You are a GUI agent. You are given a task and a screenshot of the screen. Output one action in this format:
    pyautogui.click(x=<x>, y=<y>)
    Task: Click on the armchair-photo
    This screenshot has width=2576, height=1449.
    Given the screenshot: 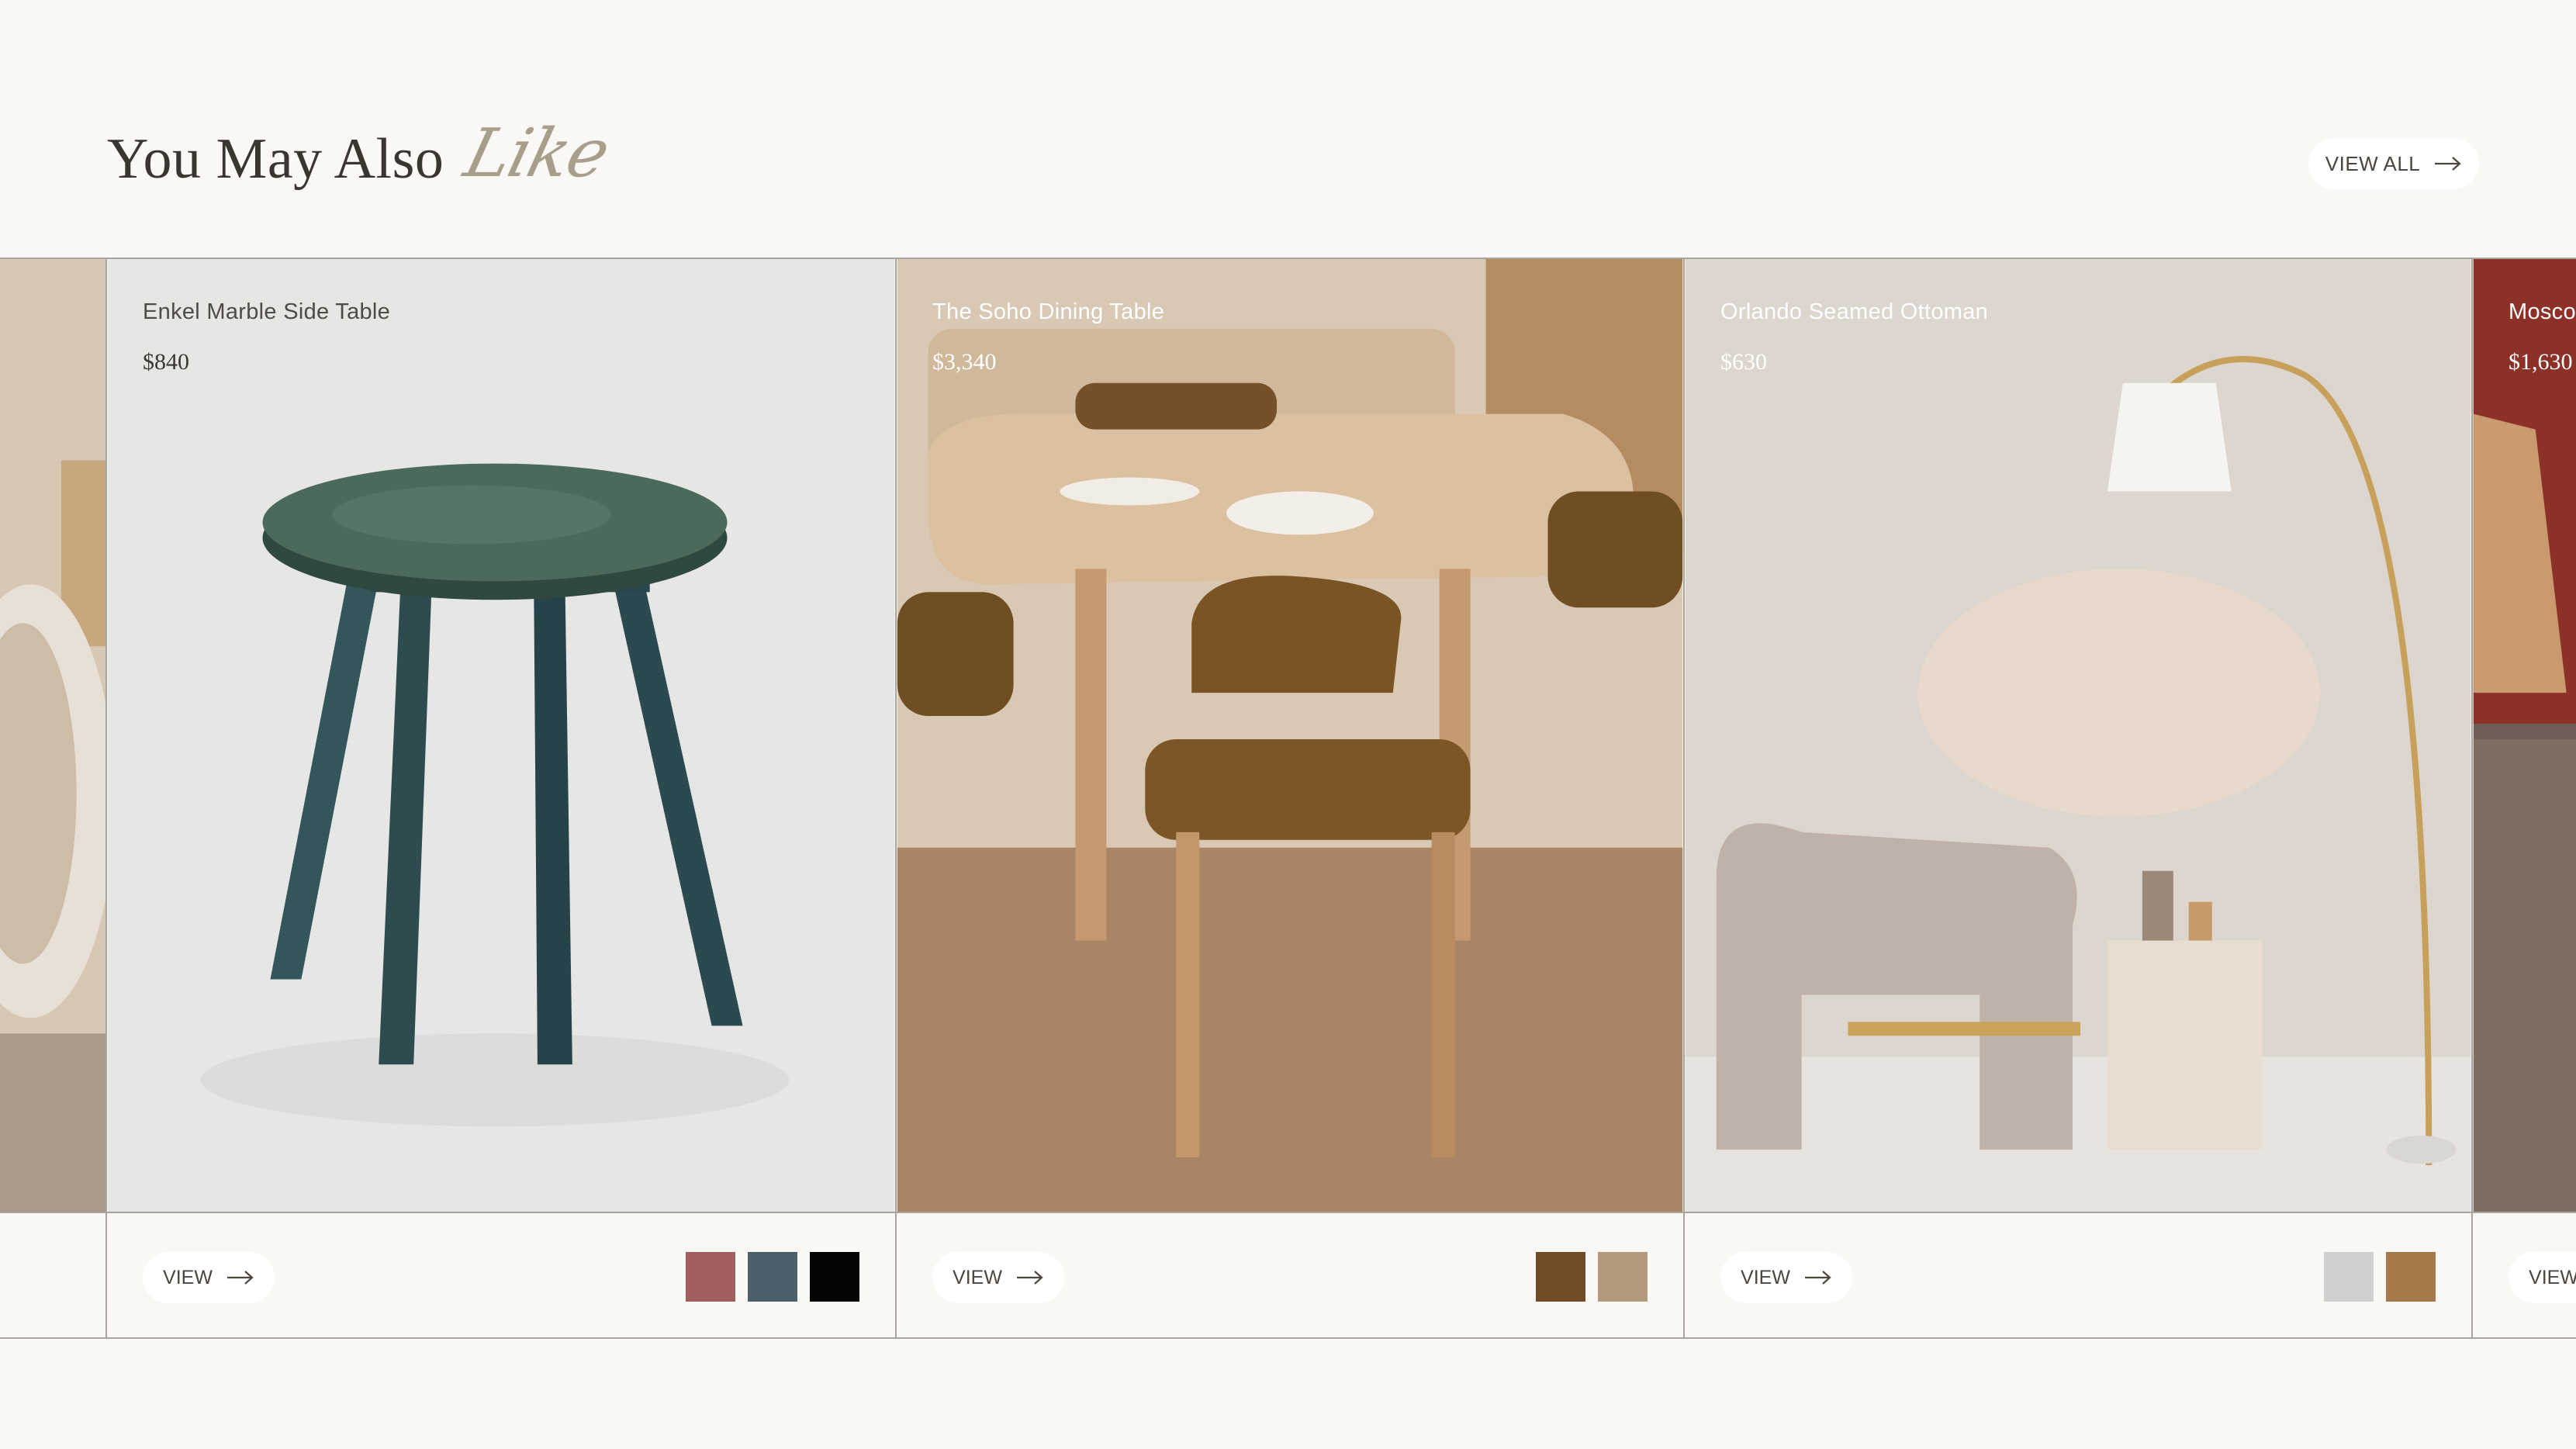 What is the action you would take?
    pyautogui.click(x=2524, y=735)
    